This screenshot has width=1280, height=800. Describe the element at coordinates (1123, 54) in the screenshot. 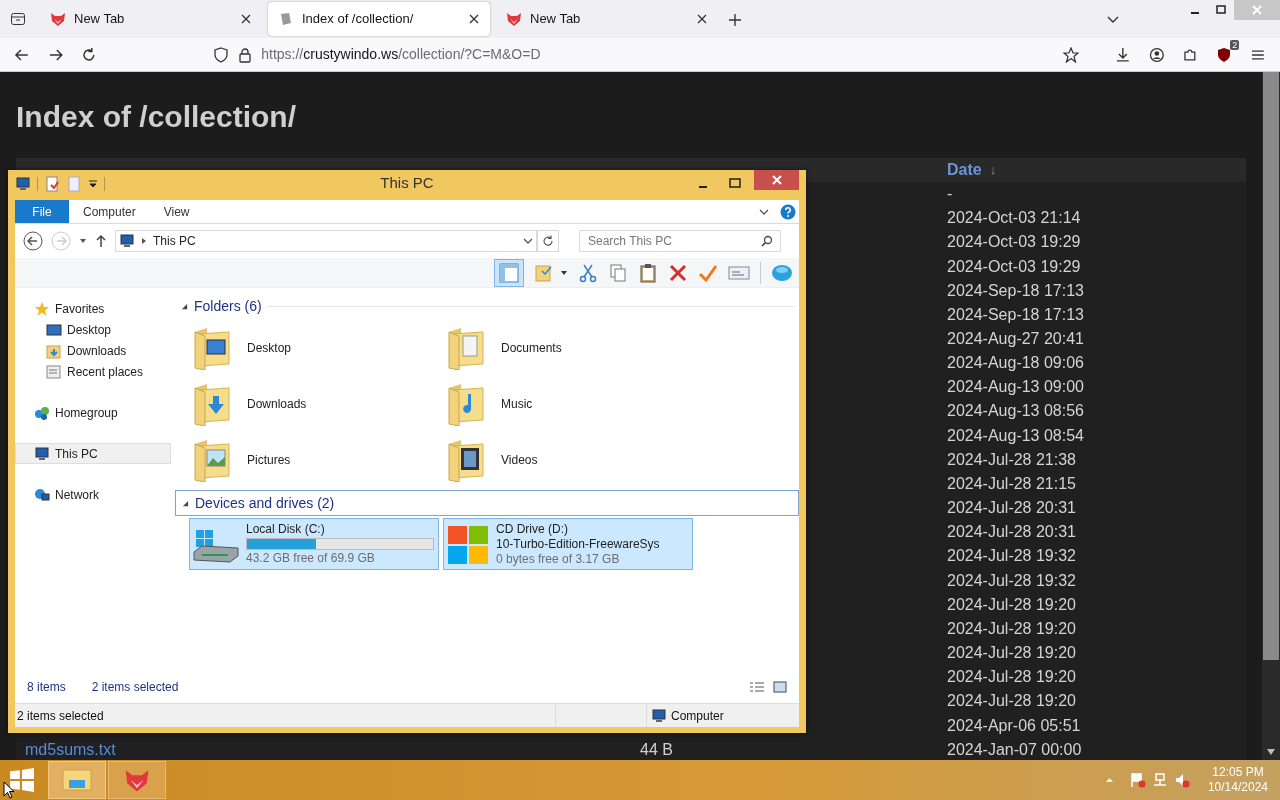

I see `download-icon` at that location.